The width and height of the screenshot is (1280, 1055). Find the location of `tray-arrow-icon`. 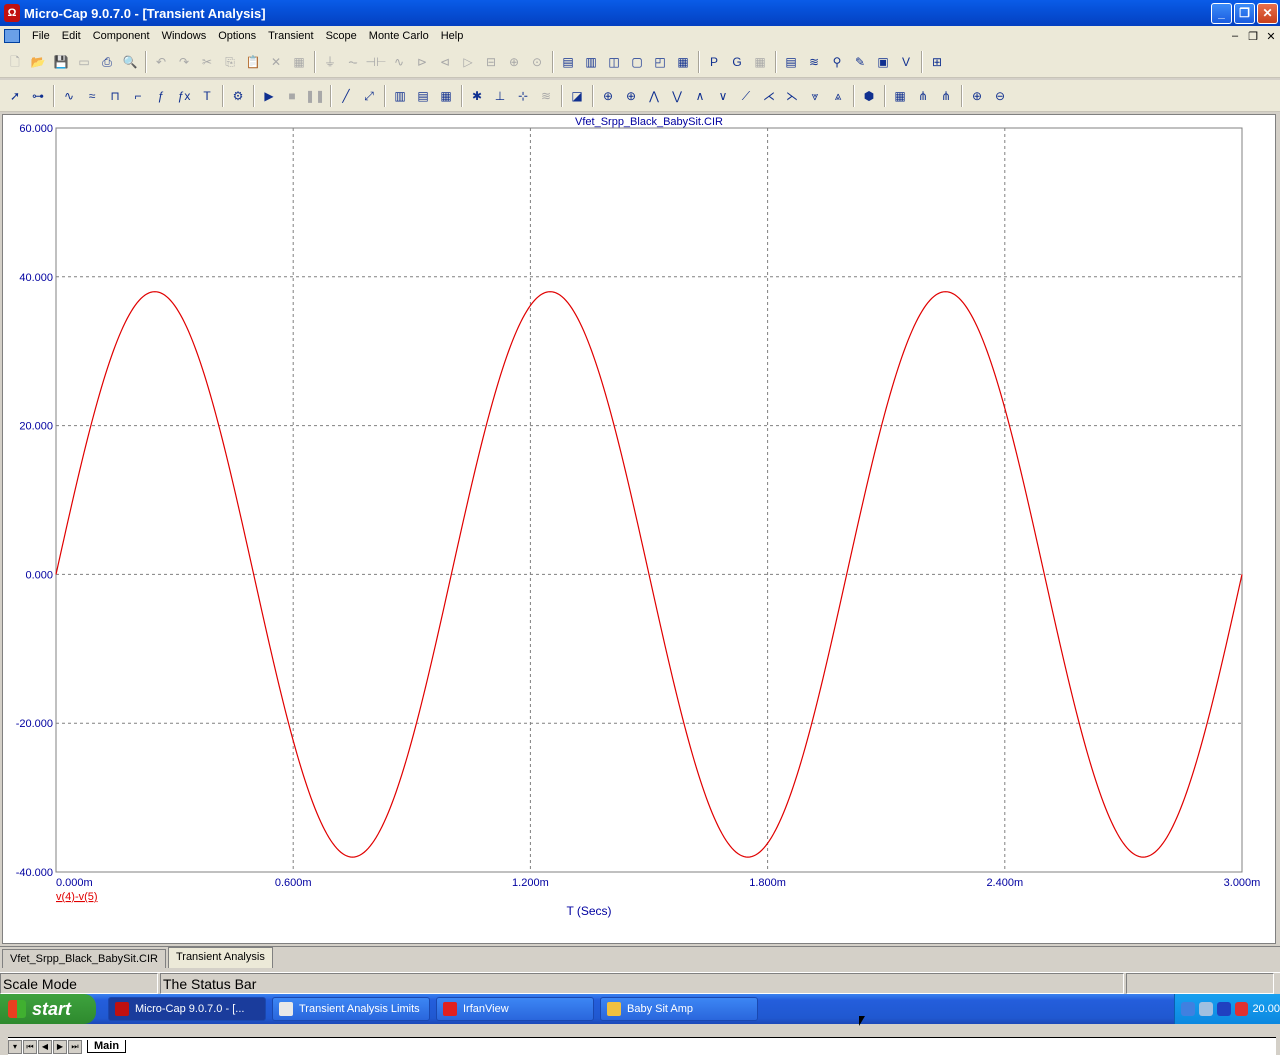

tray-arrow-icon is located at coordinates (1188, 1009).